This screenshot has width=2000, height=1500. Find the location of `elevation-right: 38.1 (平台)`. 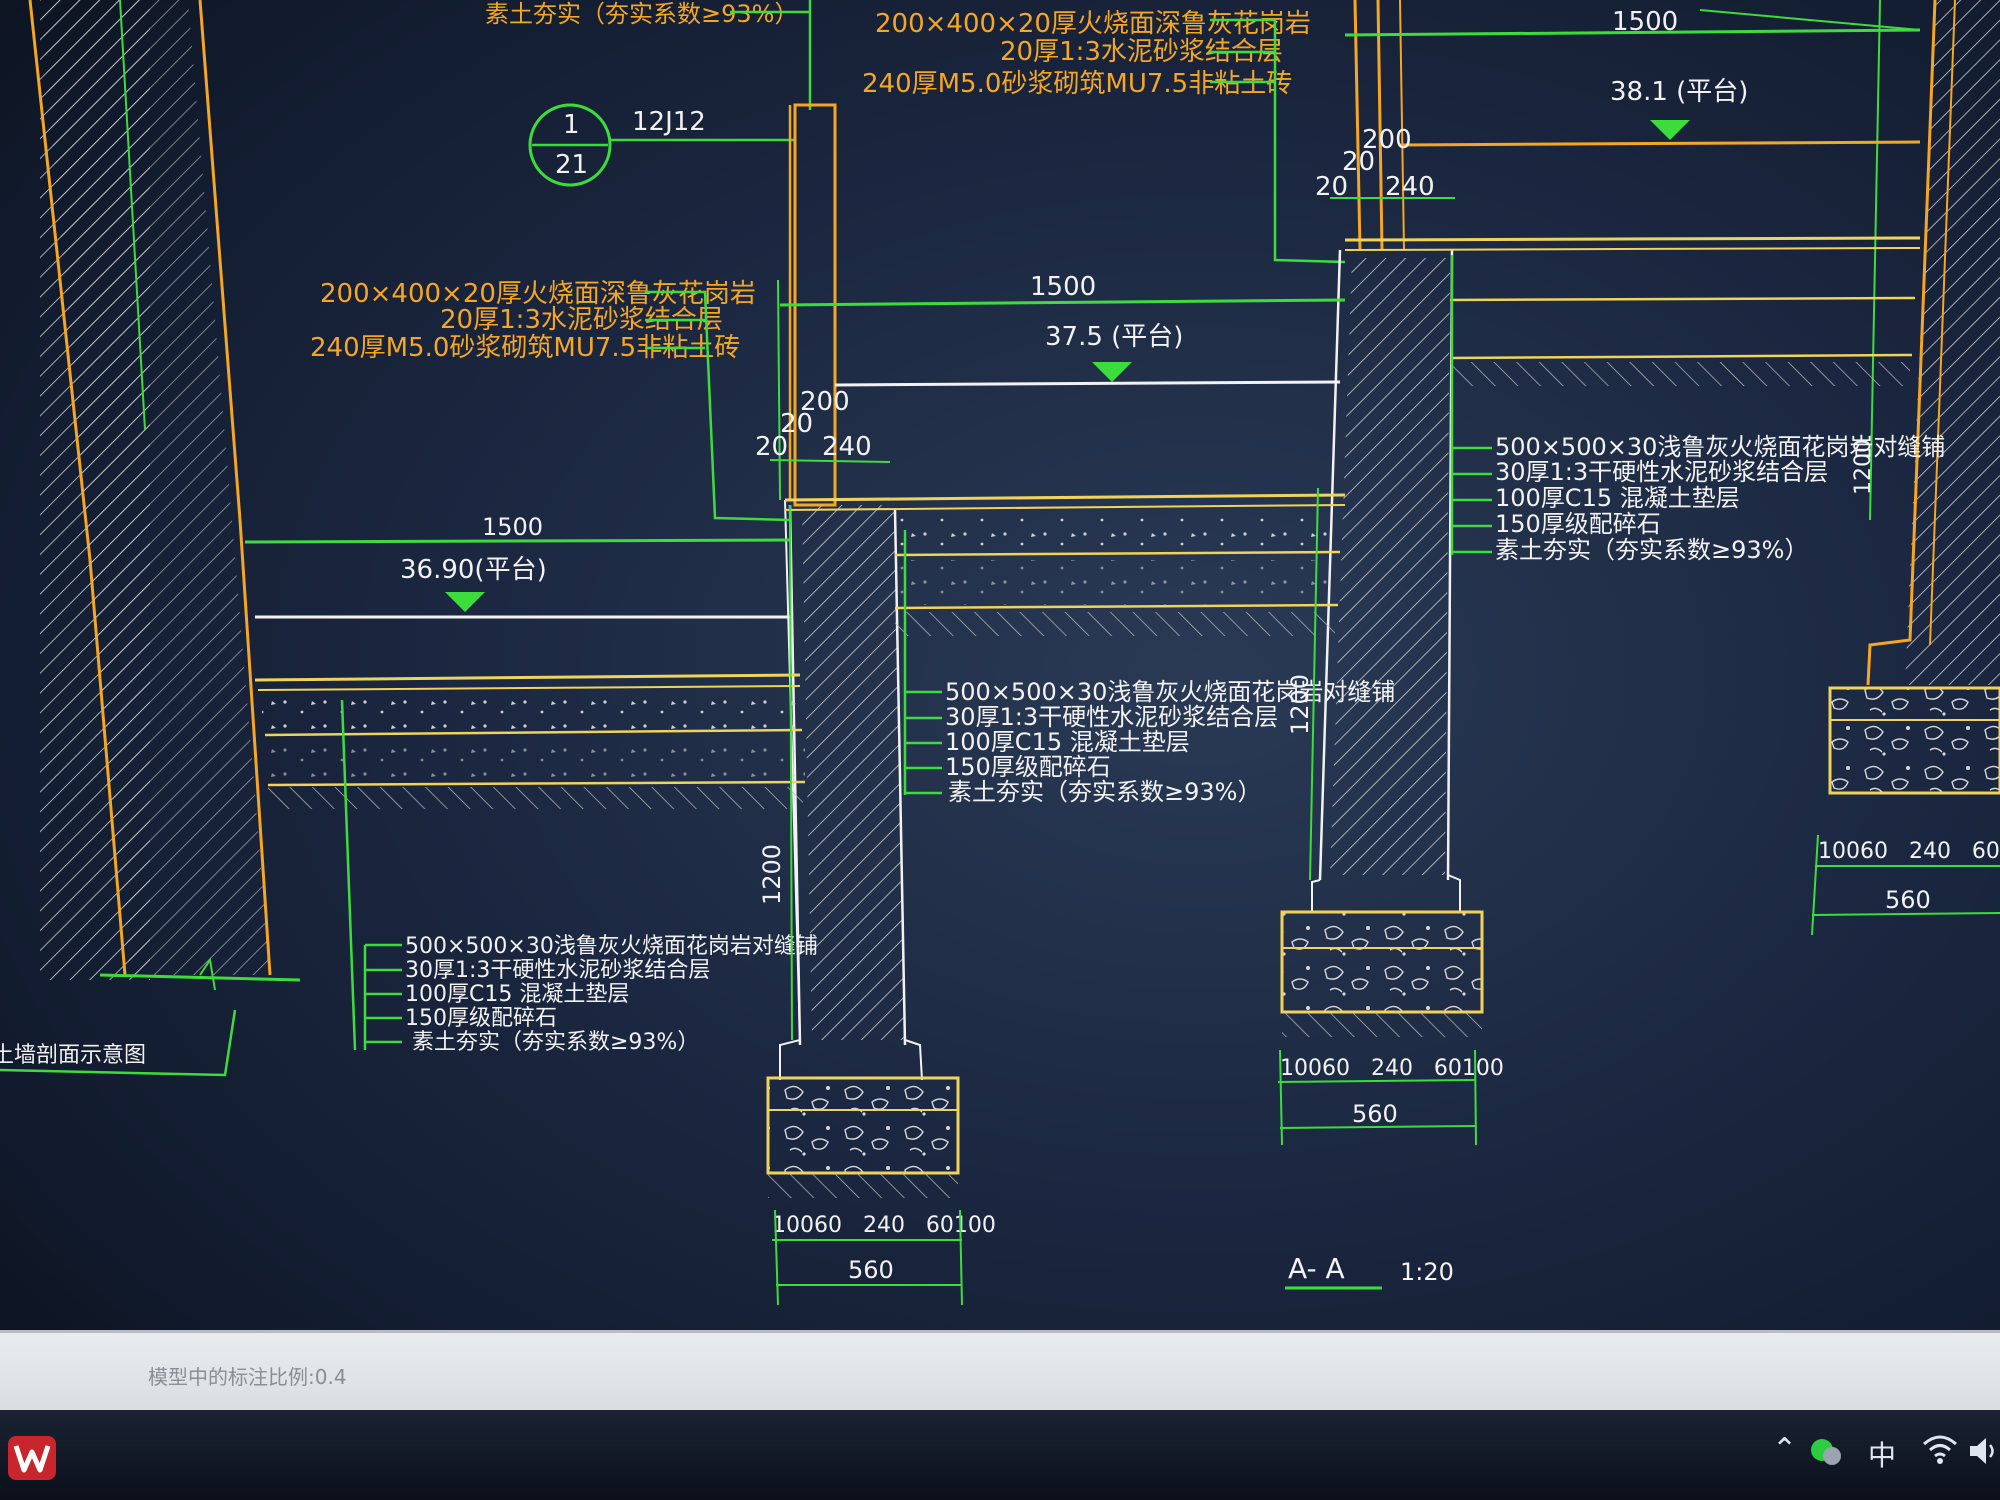

elevation-right: 38.1 (平台) is located at coordinates (1679, 92).